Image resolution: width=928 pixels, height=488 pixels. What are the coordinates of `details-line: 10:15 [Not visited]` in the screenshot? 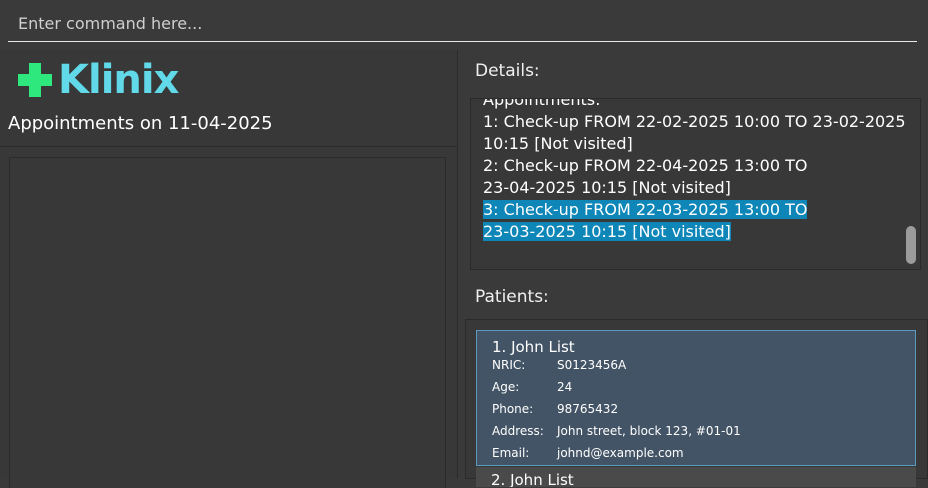 It's located at (558, 143).